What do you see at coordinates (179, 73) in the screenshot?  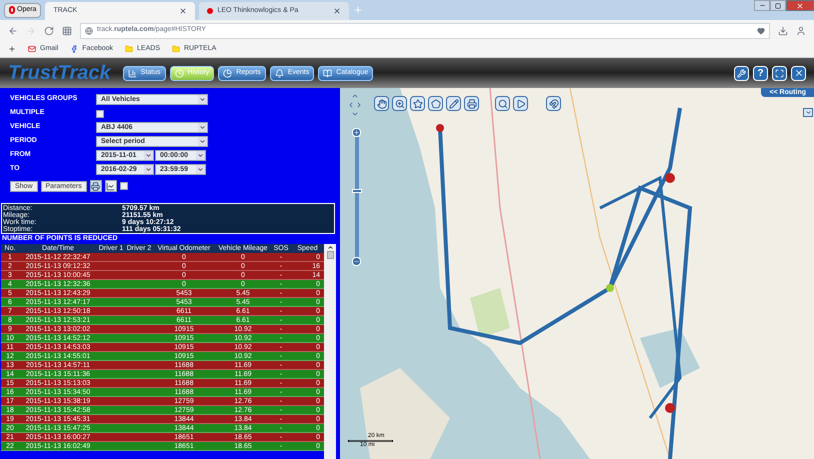 I see `clock-icon` at bounding box center [179, 73].